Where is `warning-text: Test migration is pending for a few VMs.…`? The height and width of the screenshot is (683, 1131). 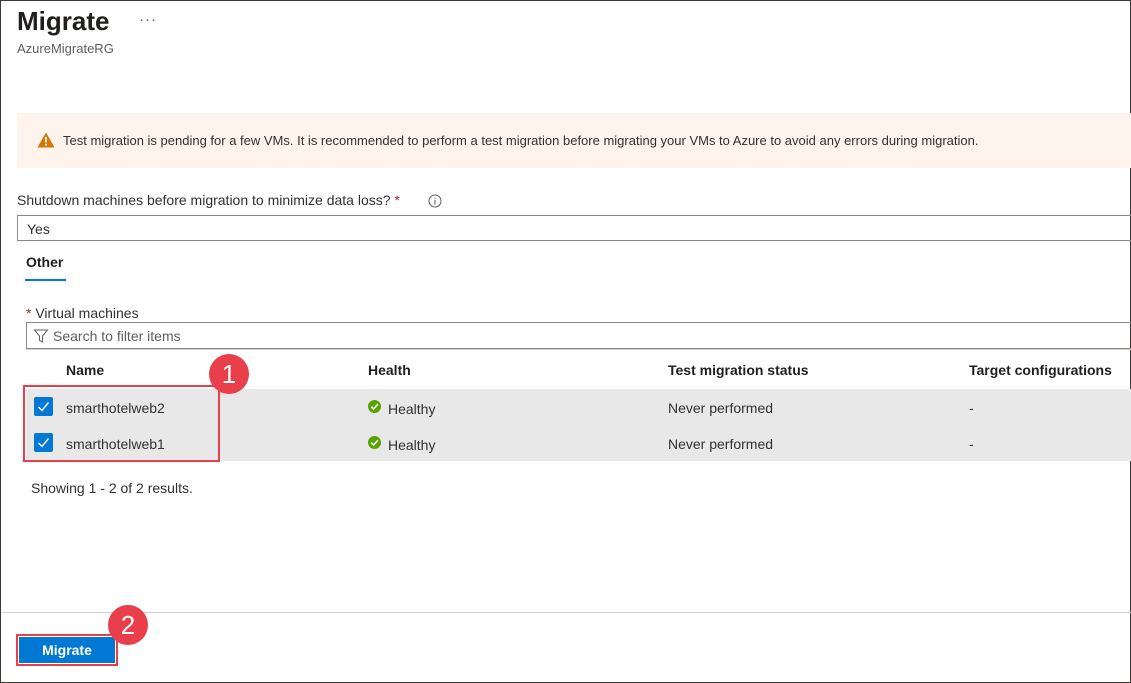
warning-text: Test migration is pending for a few VMs.… is located at coordinates (521, 140).